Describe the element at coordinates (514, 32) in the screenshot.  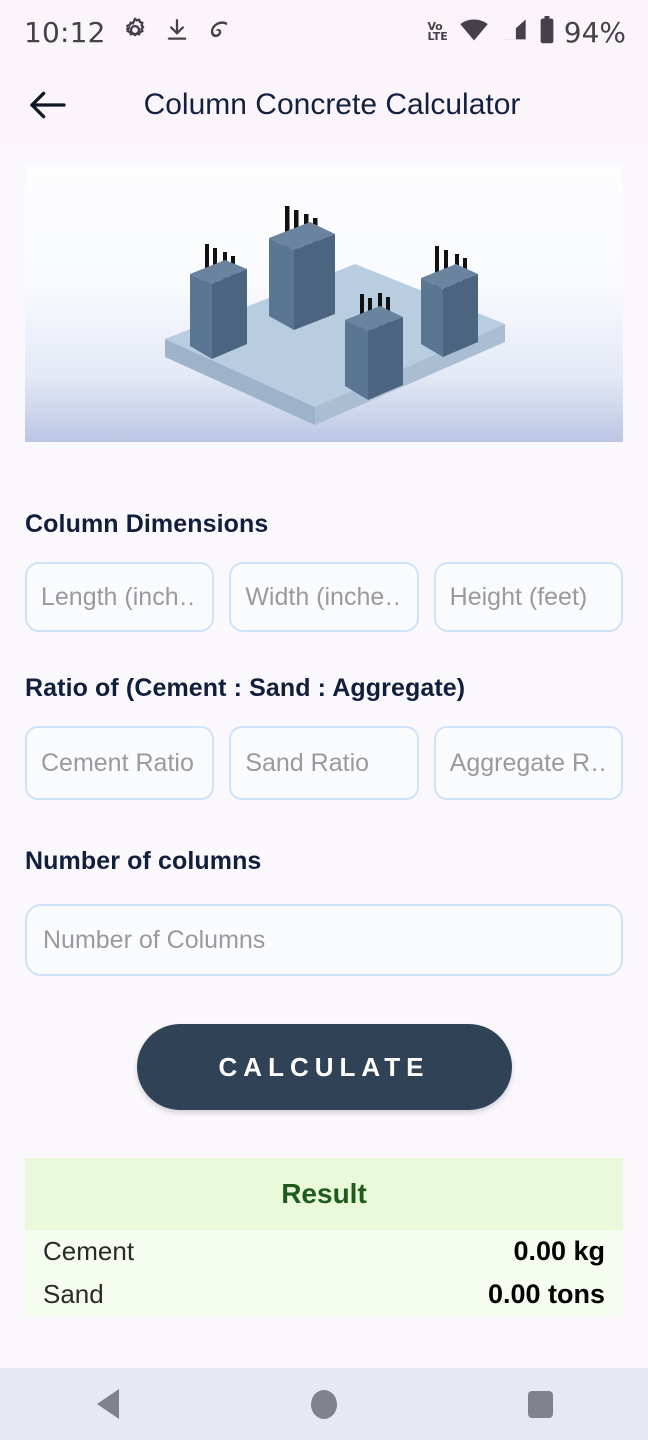
I see `signal-icon` at that location.